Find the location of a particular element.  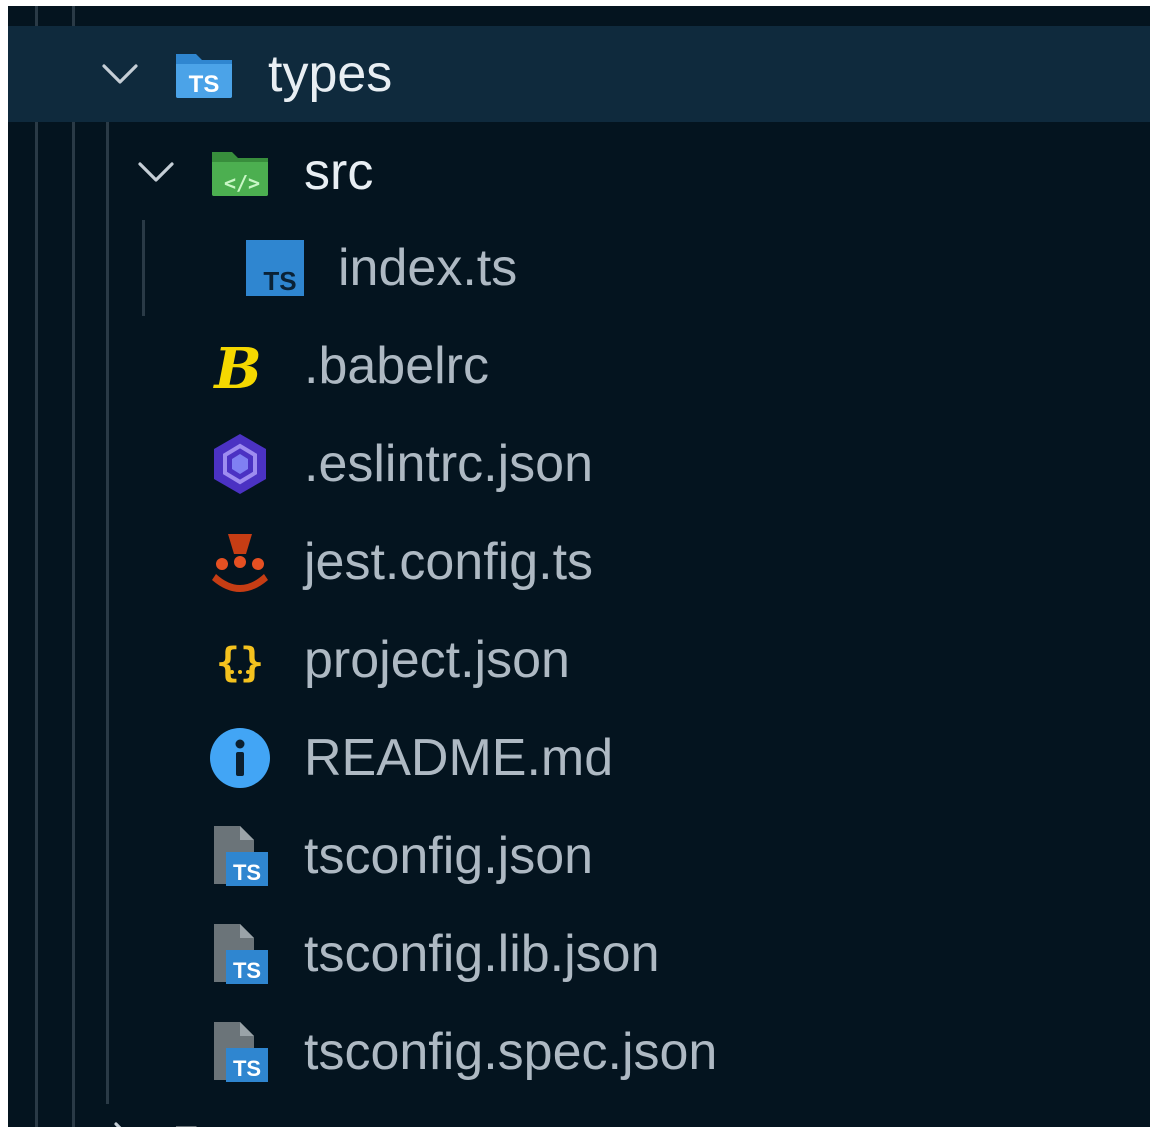

tree-item-tsconfig: TS tsconfig.json is located at coordinates (579, 856).